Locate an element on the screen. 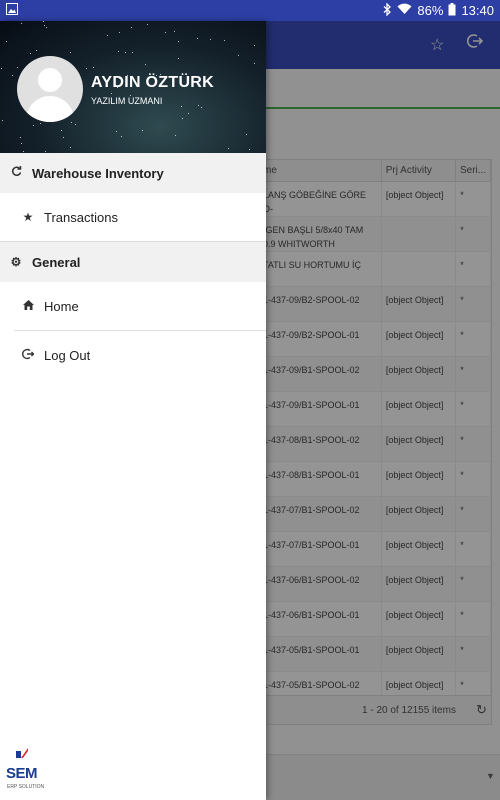  menu-item-label: Transactions is located at coordinates (81, 217).